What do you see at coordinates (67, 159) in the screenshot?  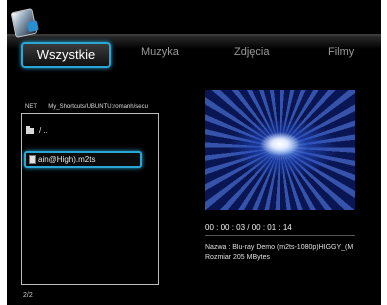 I see `selected-file-label: ain@High).m2ts` at bounding box center [67, 159].